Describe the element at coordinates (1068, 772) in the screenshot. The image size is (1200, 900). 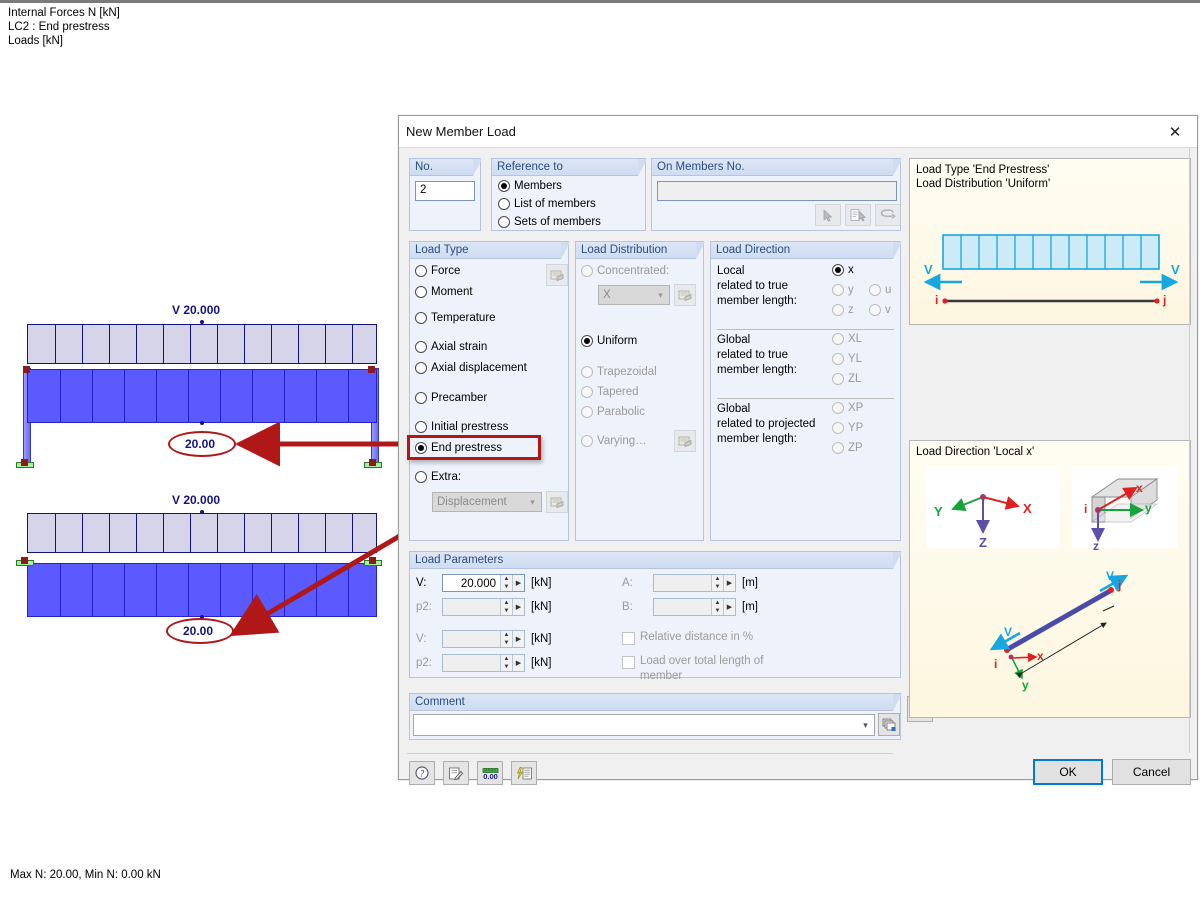
I see `ok-button: OK` at that location.